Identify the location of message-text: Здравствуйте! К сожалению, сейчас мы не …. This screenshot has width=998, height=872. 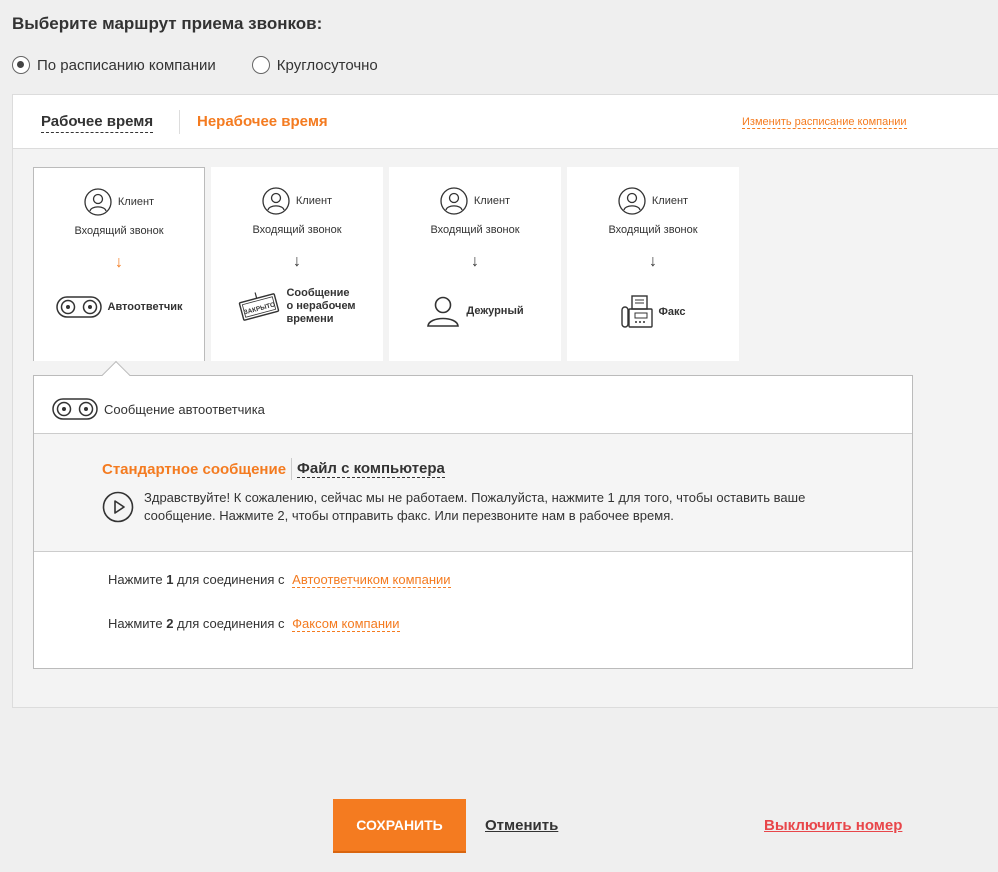
(475, 506).